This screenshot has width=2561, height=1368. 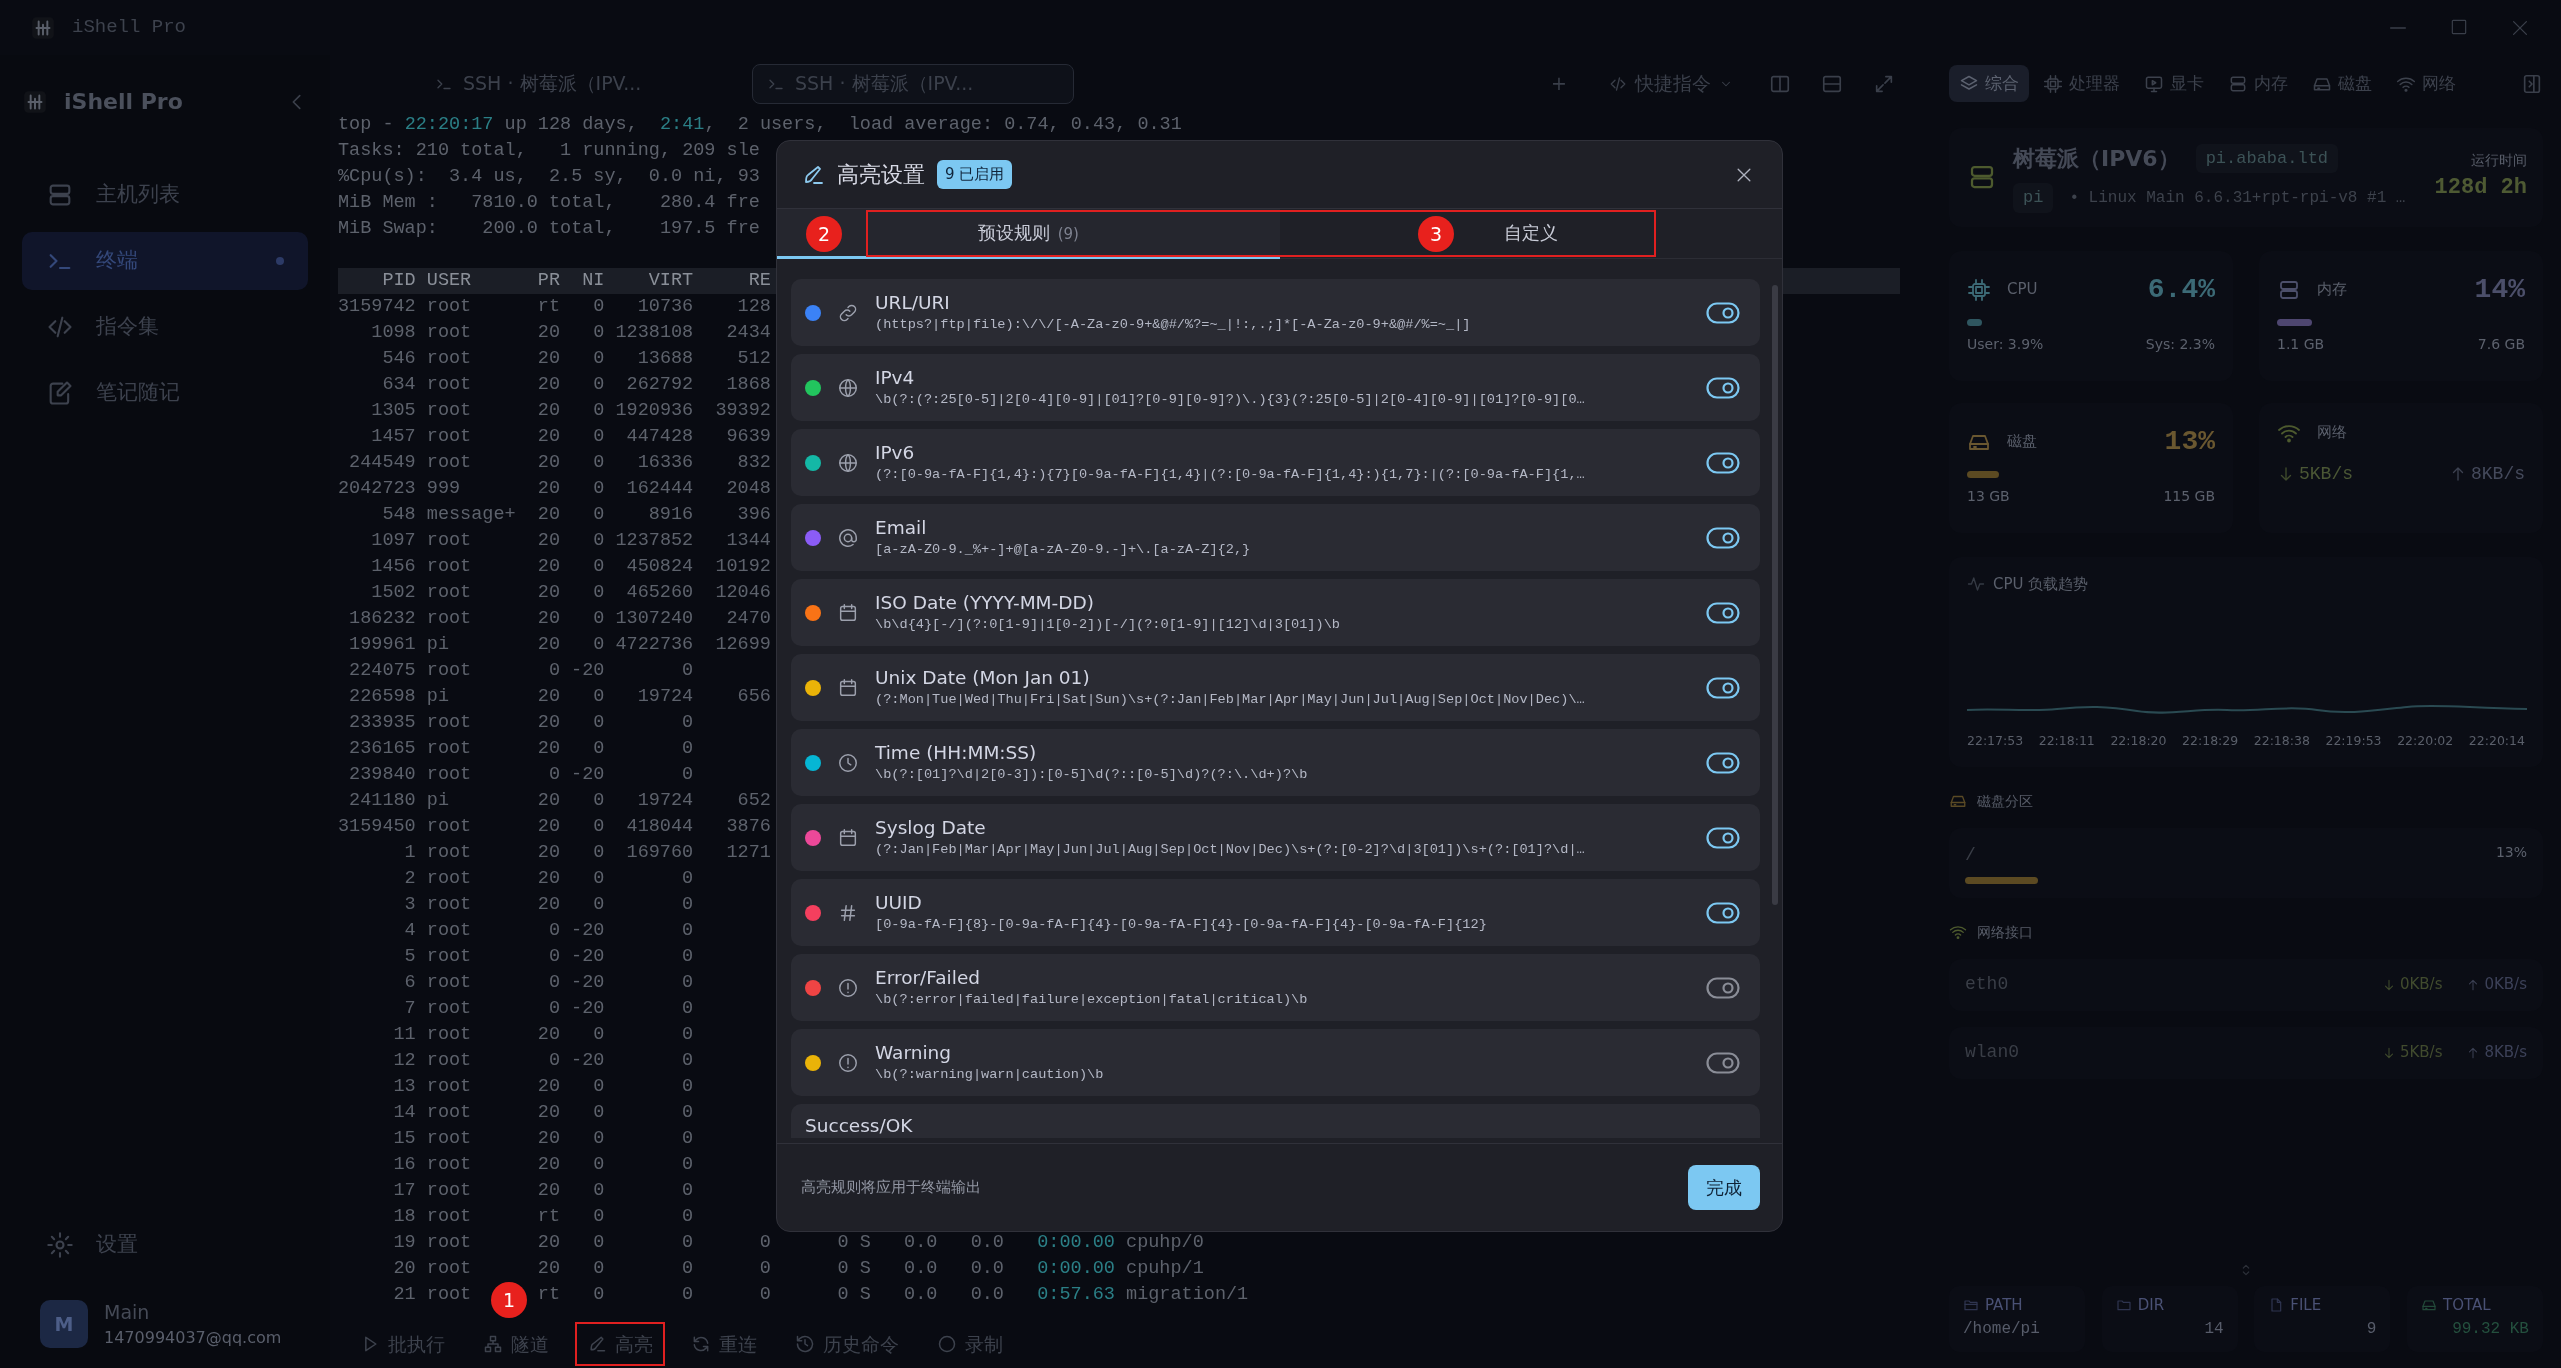 I want to click on column-header: VIRT, so click(x=670, y=281).